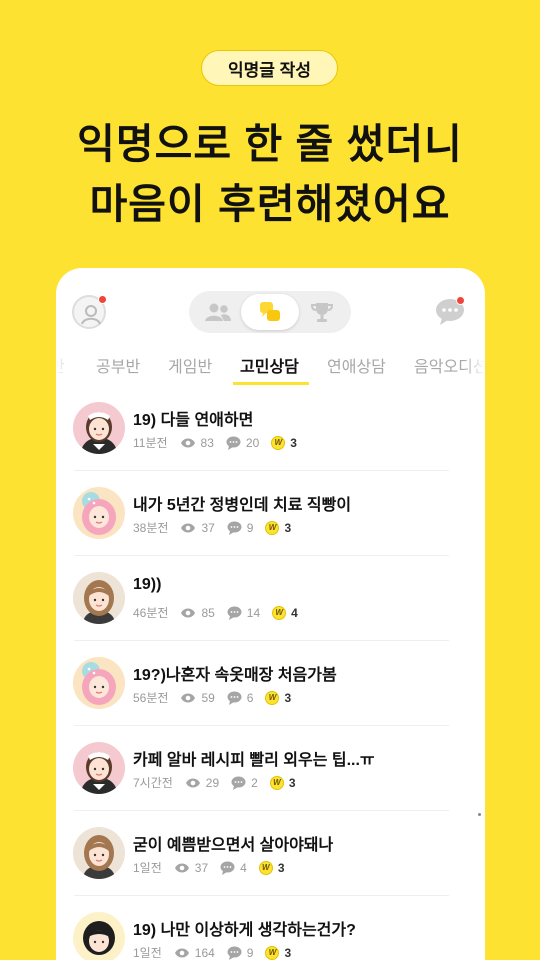 This screenshot has width=540, height=960. I want to click on headline-line-1: 익명으로 한 줄 썼더니, so click(270, 144).